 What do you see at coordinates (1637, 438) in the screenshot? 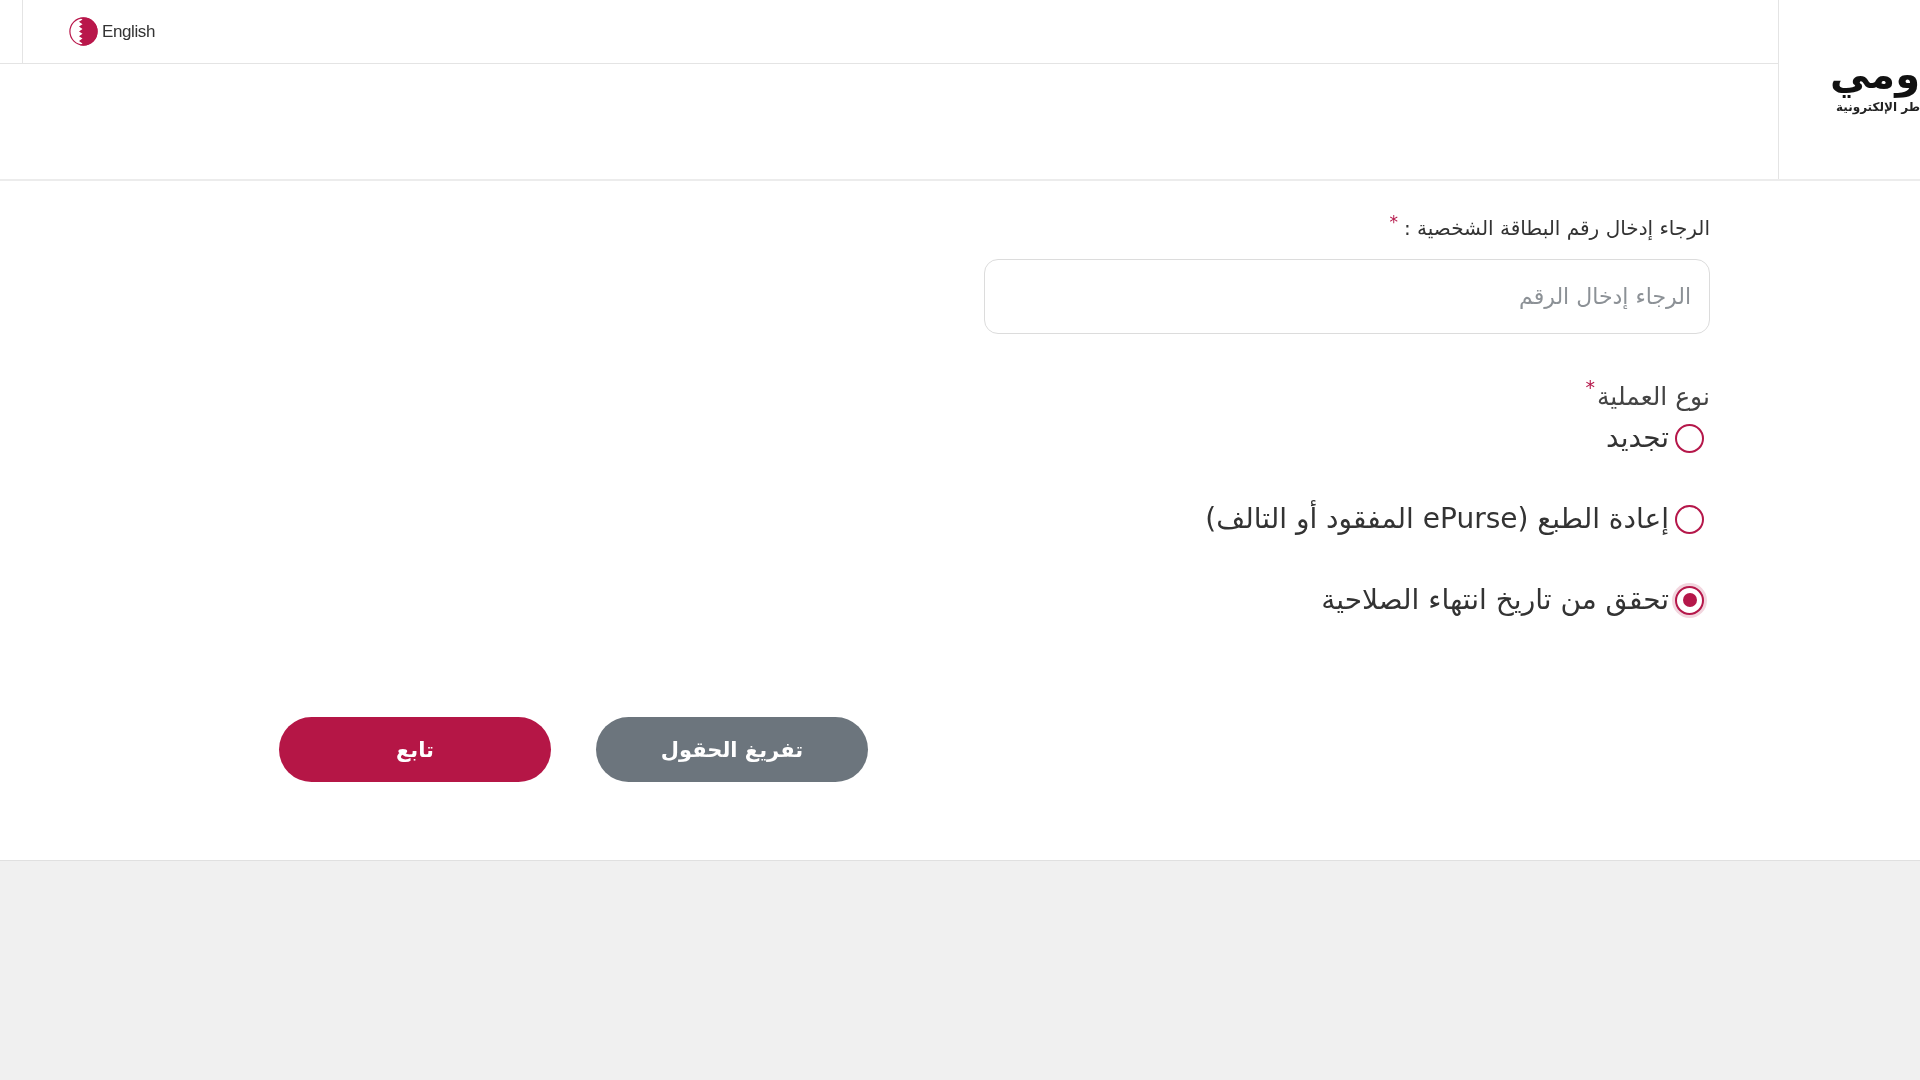
I see `option-label: تجديد` at bounding box center [1637, 438].